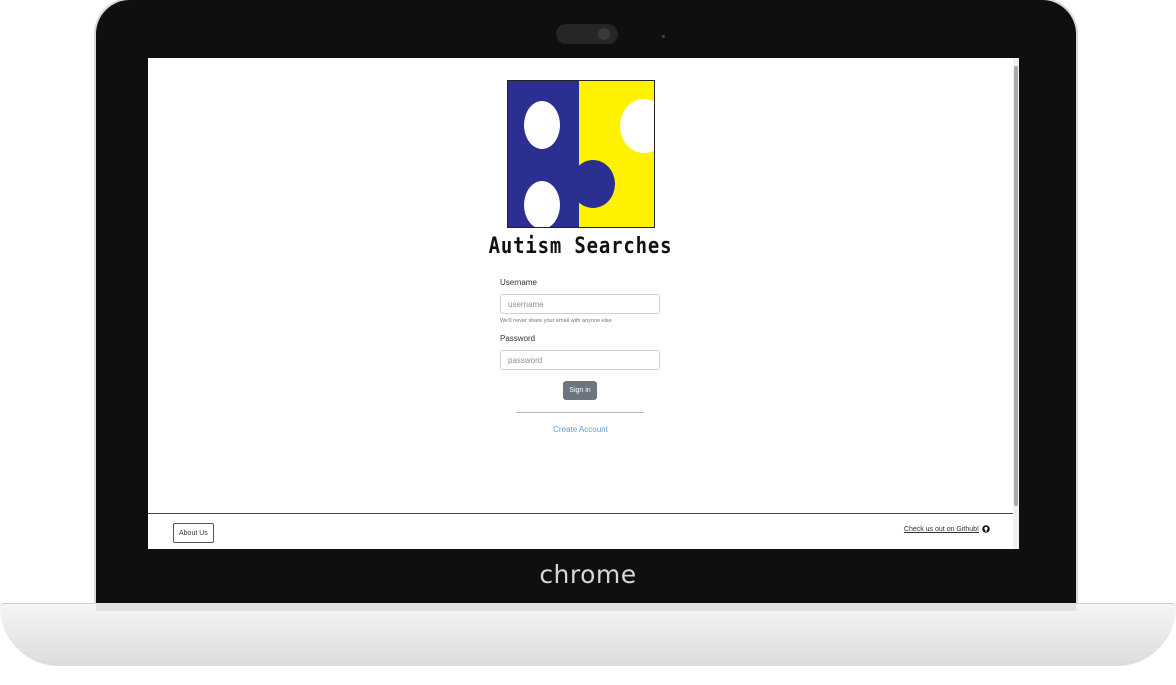 This screenshot has height=685, width=1176. Describe the element at coordinates (580, 246) in the screenshot. I see `logo-title: Autism Searches` at that location.